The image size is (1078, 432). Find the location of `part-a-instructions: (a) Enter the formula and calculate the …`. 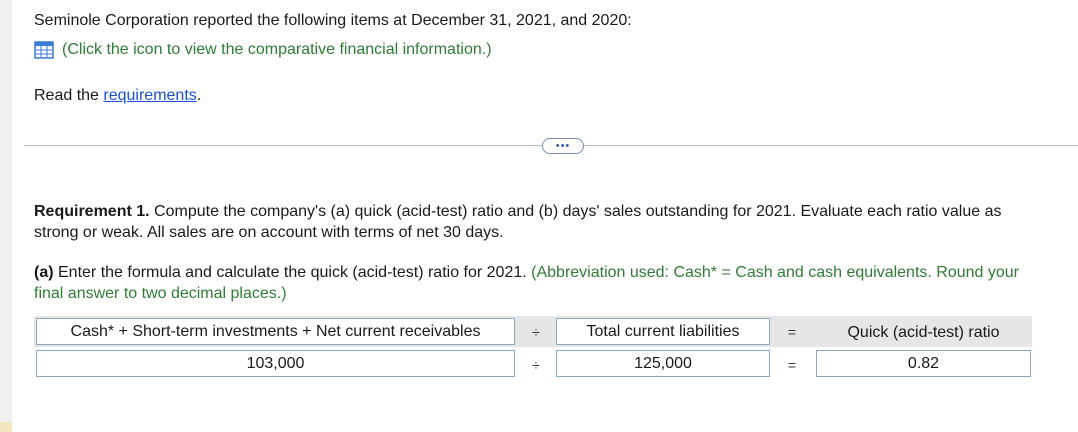

part-a-instructions: (a) Enter the formula and calculate the … is located at coordinates (556, 283).